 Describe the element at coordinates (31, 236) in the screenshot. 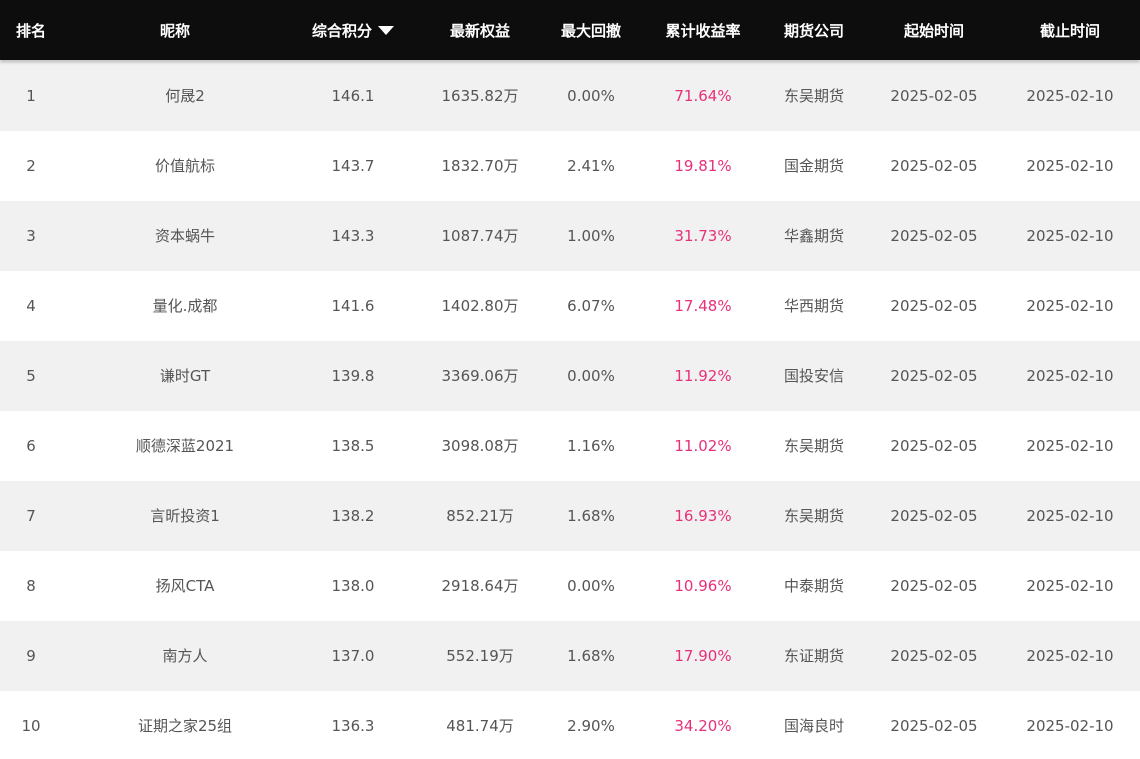

I see `cell-rank: 3` at that location.